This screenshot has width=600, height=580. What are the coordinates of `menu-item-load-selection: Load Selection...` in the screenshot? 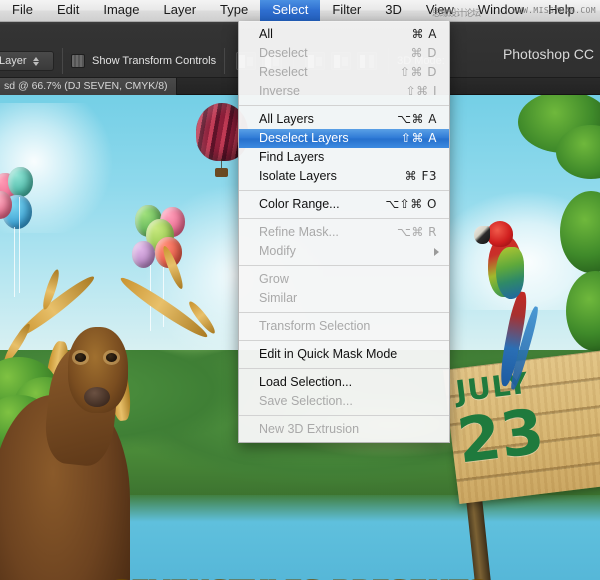 It's located at (344, 382).